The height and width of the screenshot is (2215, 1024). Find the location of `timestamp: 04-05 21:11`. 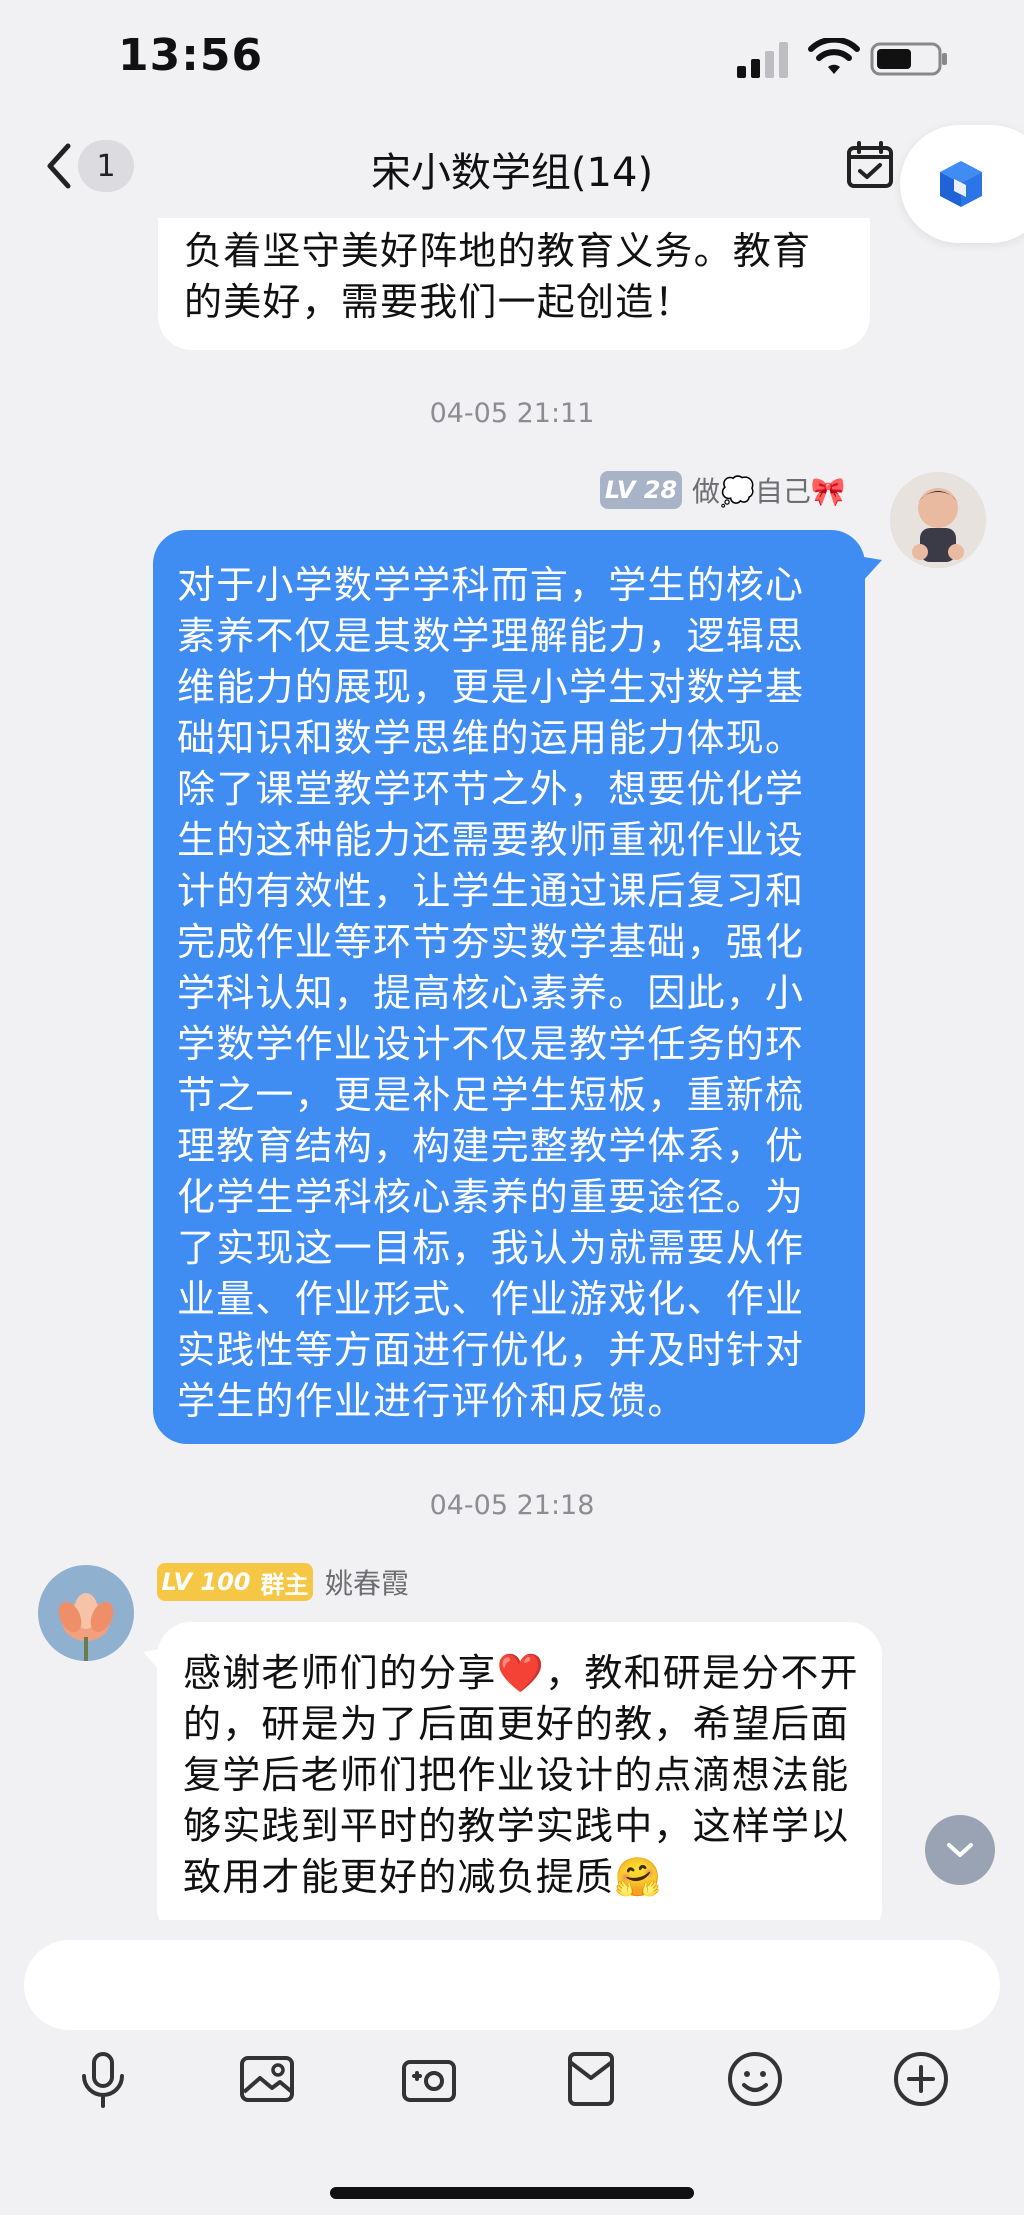

timestamp: 04-05 21:11 is located at coordinates (512, 413).